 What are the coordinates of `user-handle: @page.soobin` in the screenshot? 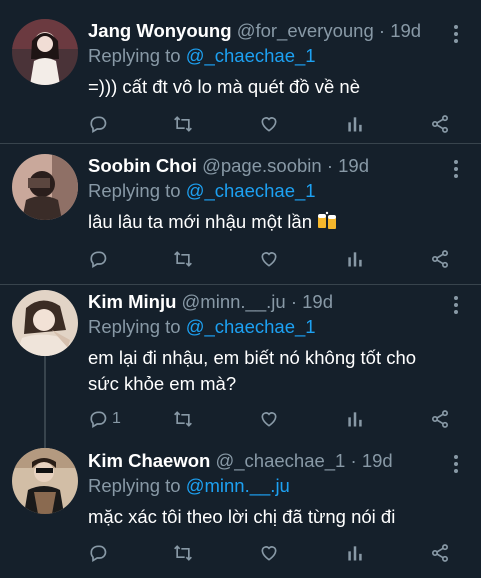 It's located at (262, 165).